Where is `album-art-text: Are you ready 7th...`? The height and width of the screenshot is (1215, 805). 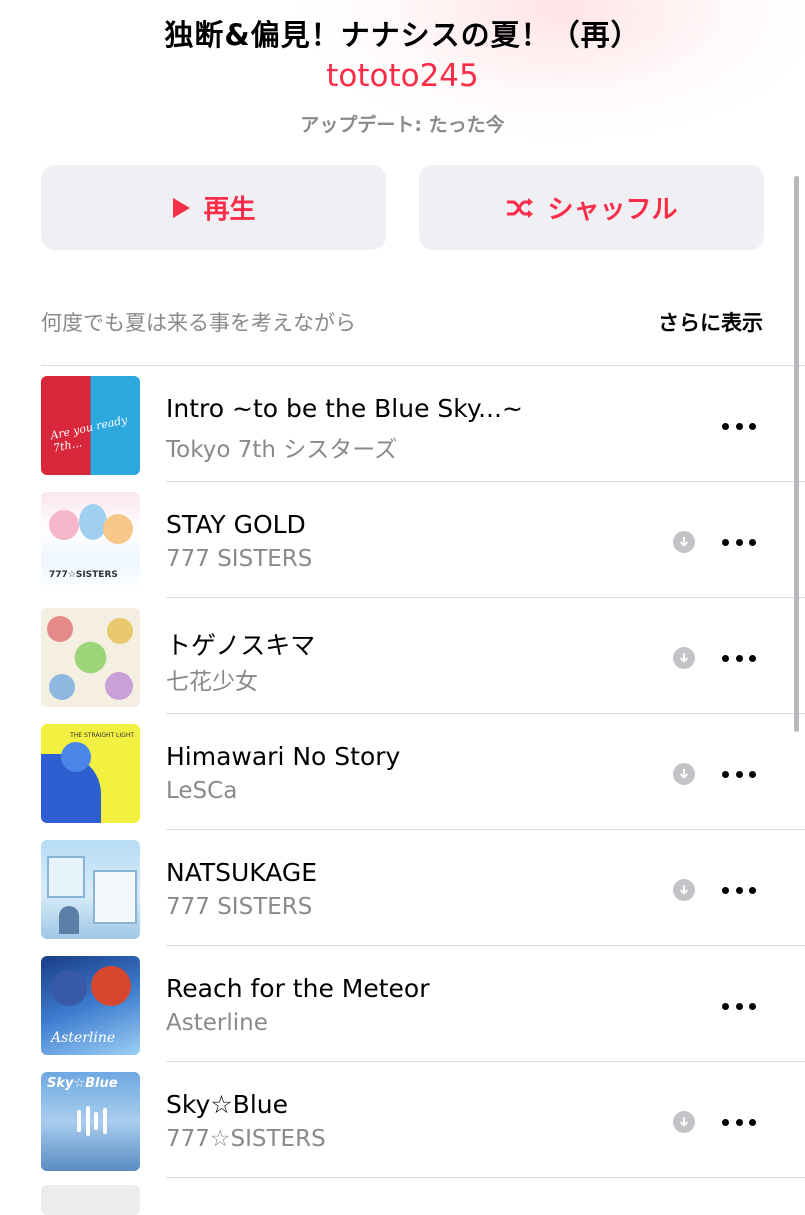 album-art-text: Are you ready 7th... is located at coordinates (89, 434).